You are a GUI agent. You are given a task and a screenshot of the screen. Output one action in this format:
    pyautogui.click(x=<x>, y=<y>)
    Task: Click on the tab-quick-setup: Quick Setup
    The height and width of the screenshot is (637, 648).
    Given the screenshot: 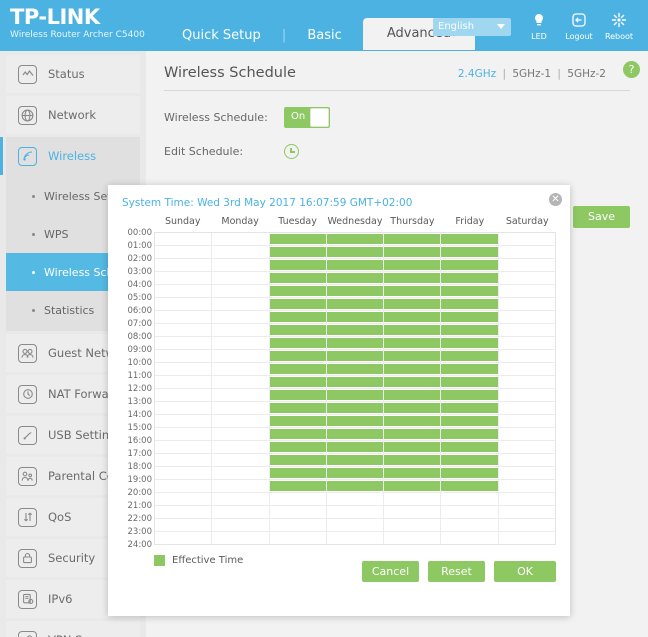 What is the action you would take?
    pyautogui.click(x=221, y=35)
    